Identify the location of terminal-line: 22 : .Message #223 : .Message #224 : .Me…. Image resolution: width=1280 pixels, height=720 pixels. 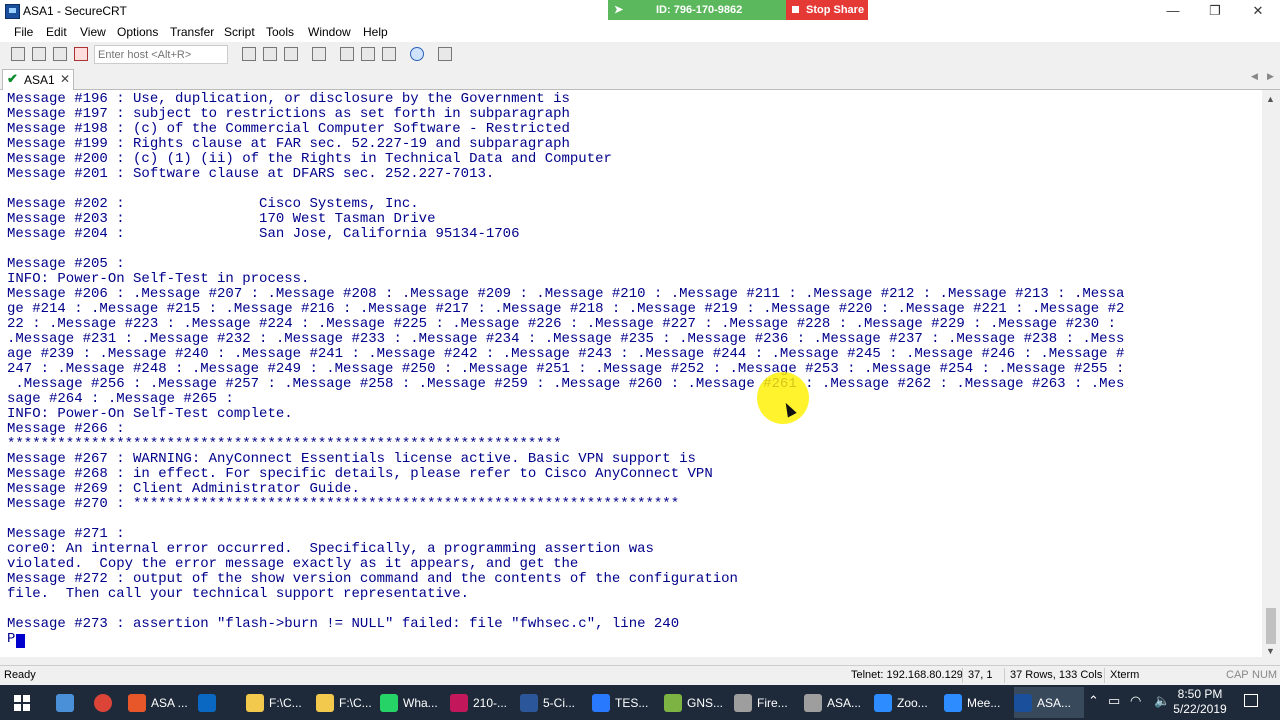
(561, 324).